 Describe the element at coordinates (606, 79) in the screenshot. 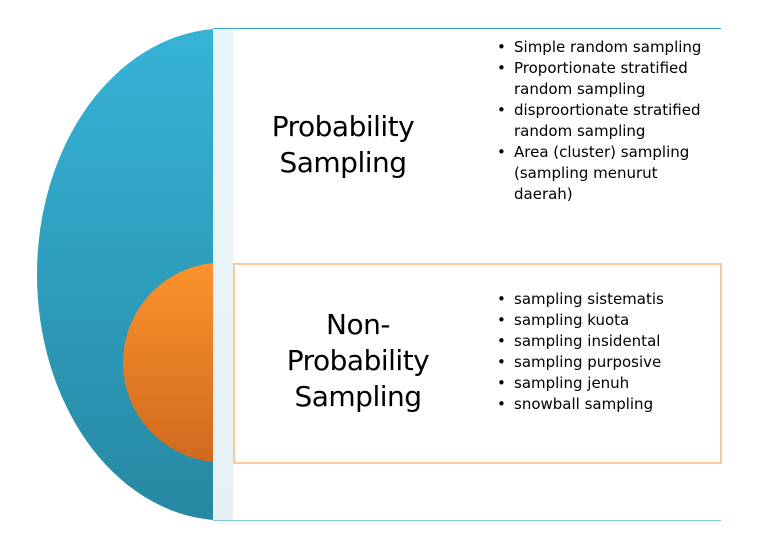

I see `list-item: Proportionate stratified random sampling` at that location.